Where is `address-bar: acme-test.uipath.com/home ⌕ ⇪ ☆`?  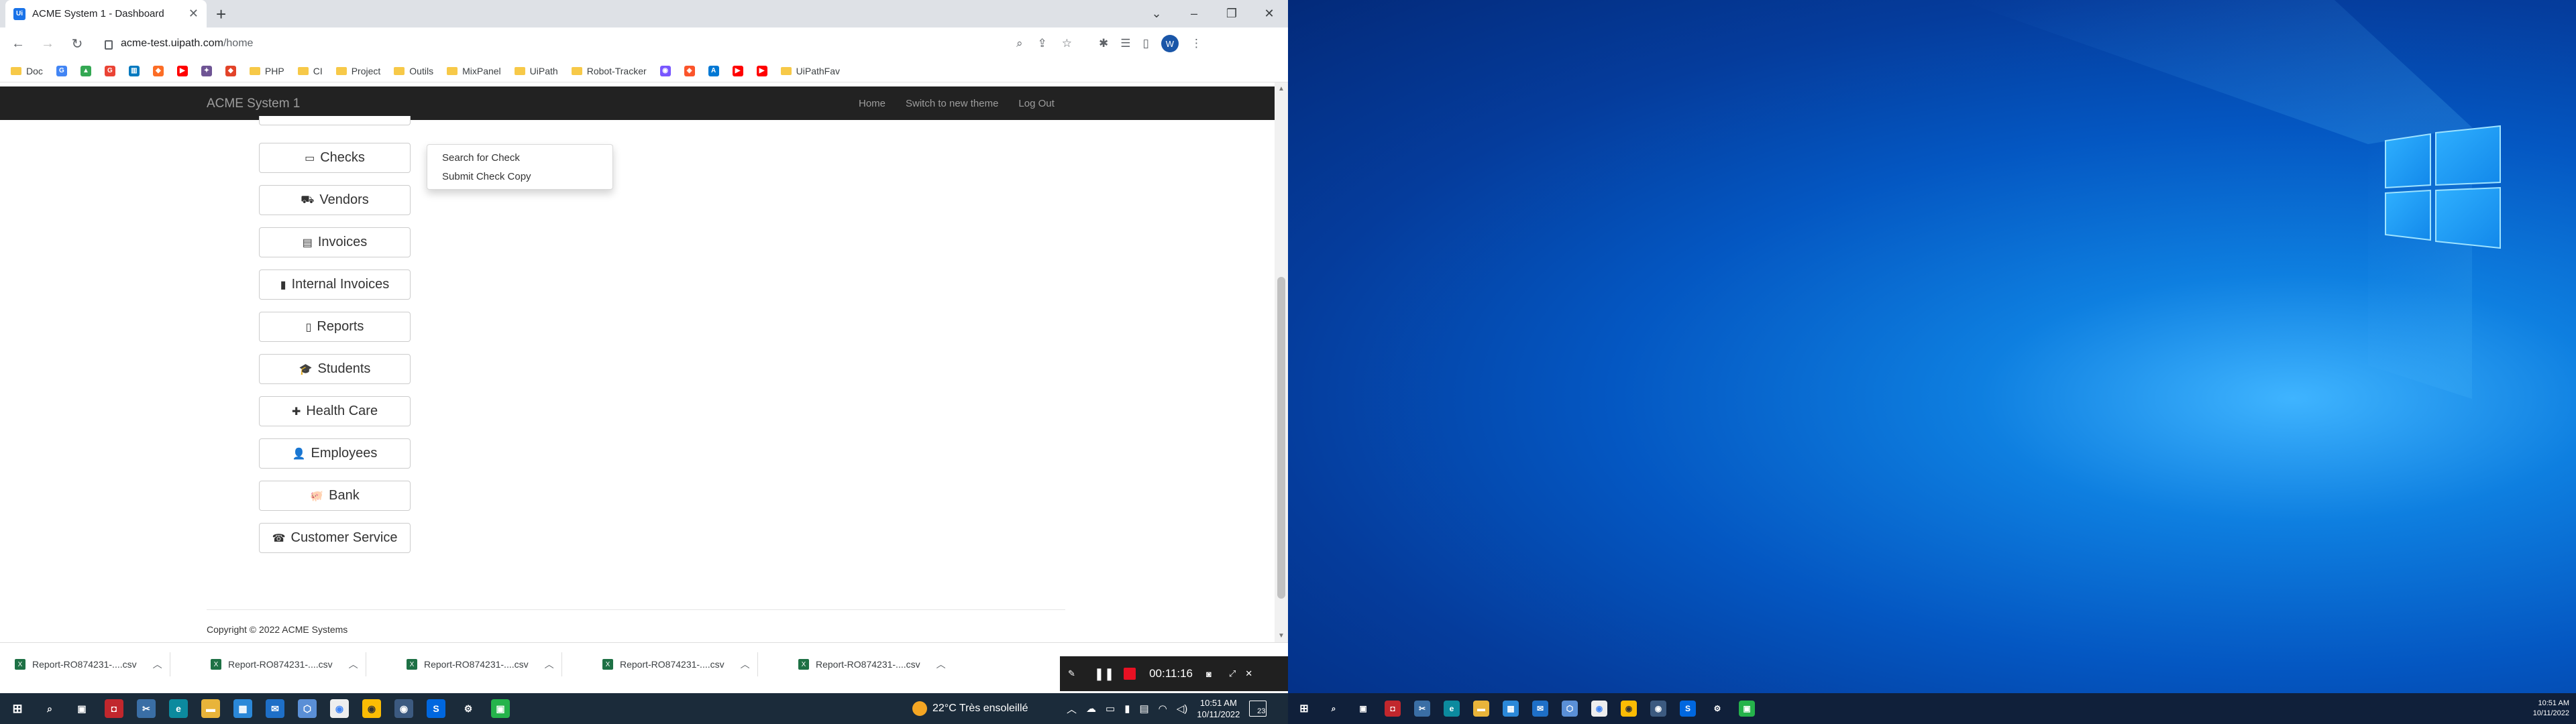
address-bar: acme-test.uipath.com/home ⌕ ⇪ ☆ is located at coordinates (588, 43).